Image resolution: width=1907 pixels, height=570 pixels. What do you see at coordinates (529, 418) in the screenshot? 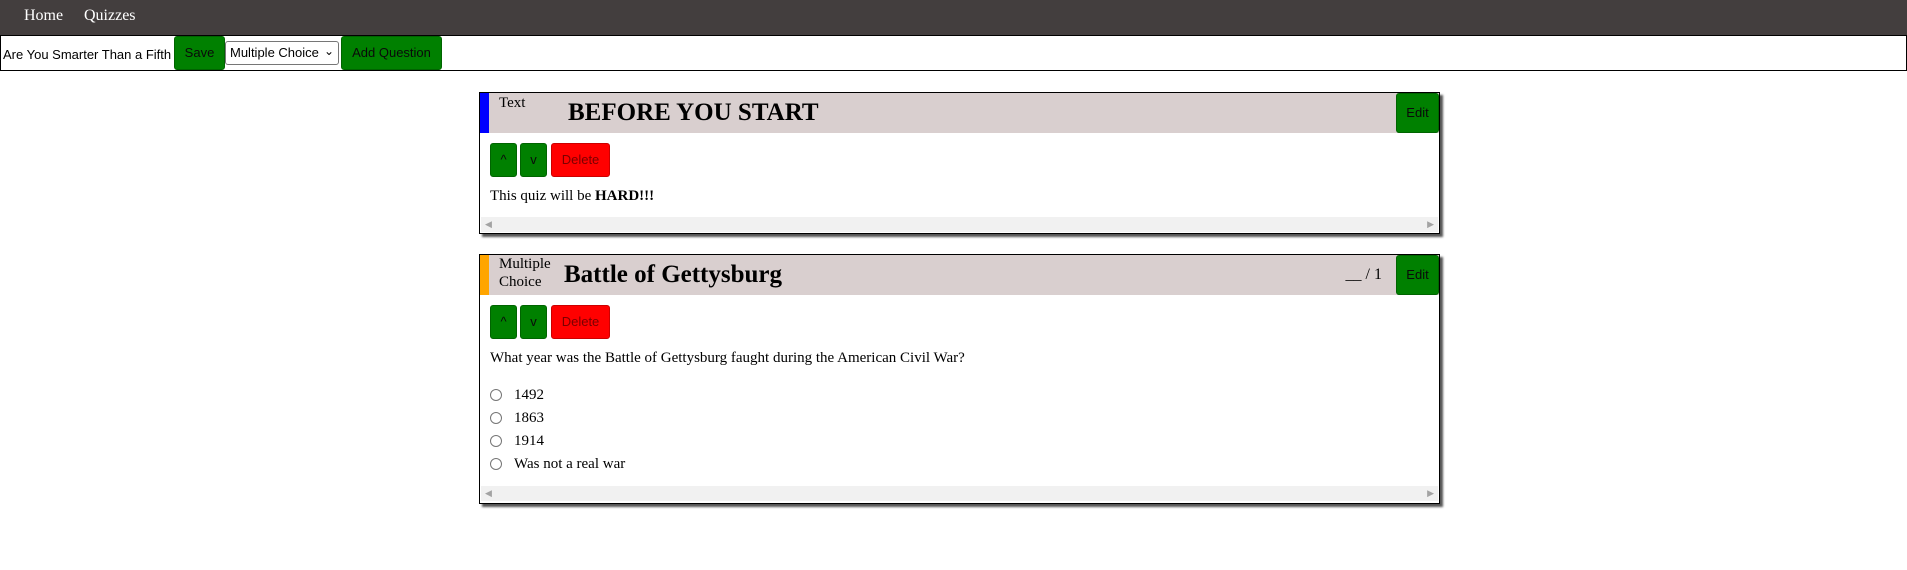
I see `answer-option-label: 1863` at bounding box center [529, 418].